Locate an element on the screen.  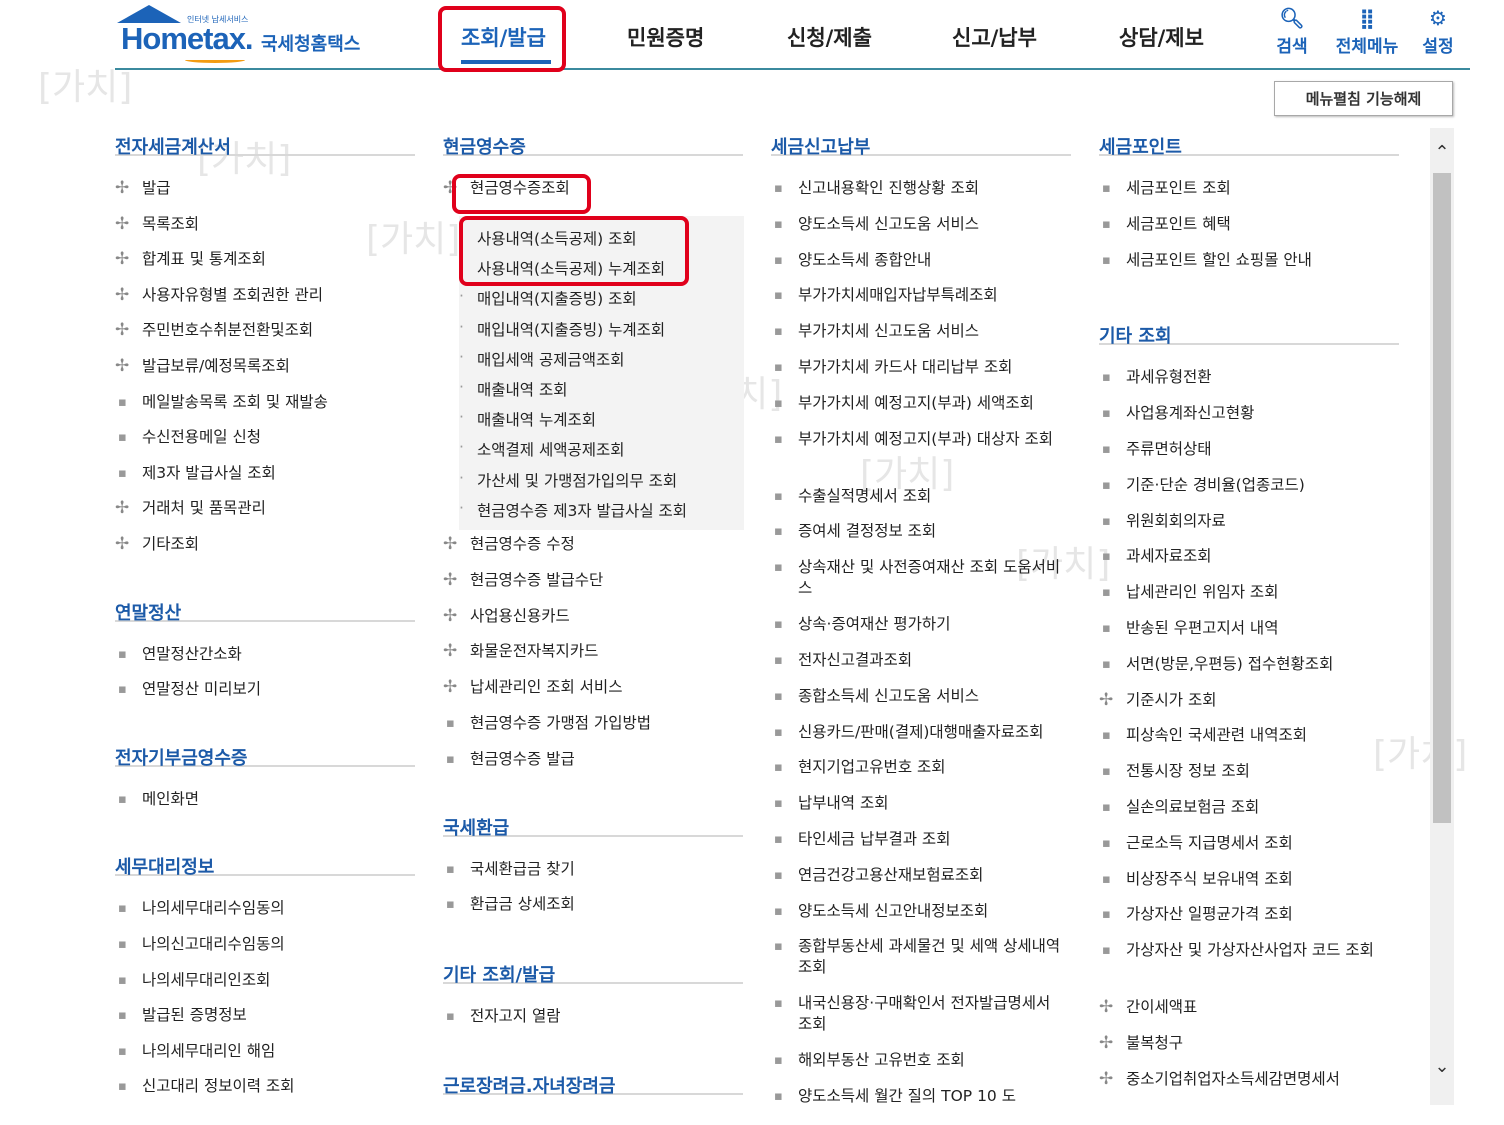
nav-application: 신청/제출 is located at coordinates (829, 37).